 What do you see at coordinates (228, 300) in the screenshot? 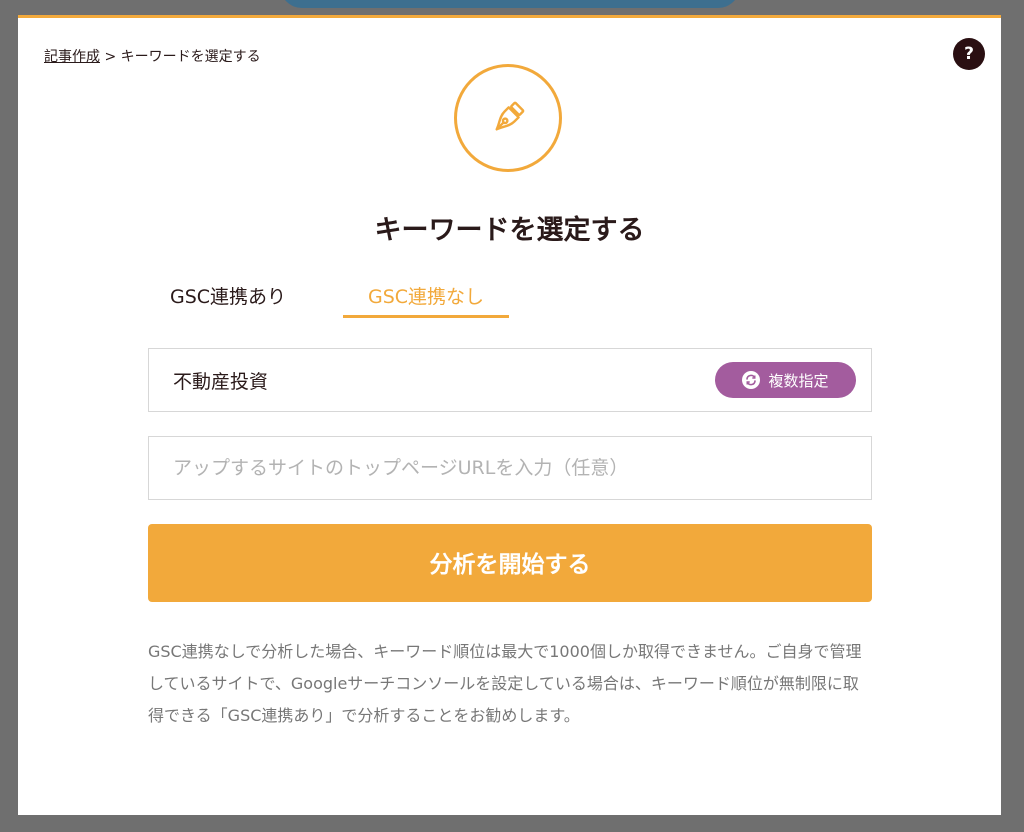
I see `tab-gsc-linked: GSC連携あり` at bounding box center [228, 300].